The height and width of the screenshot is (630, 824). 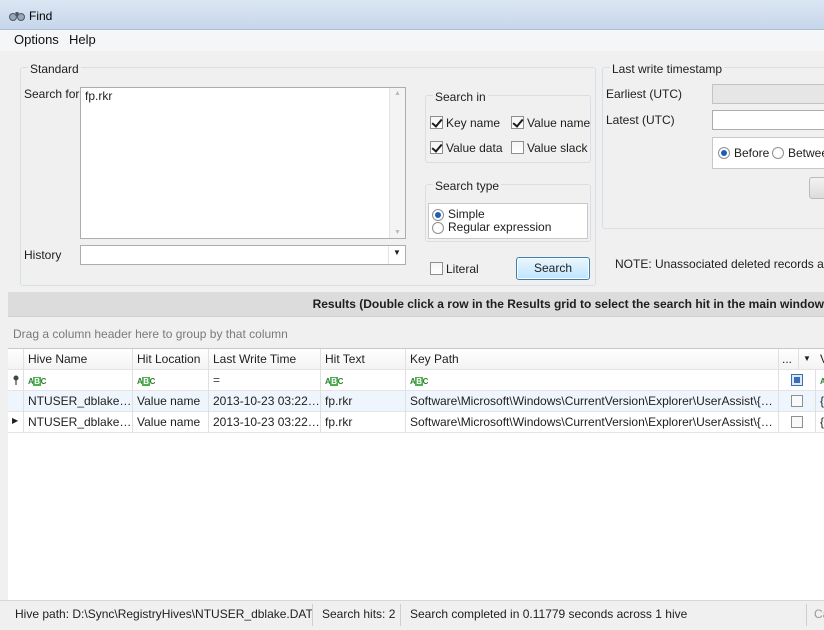 What do you see at coordinates (819, 614) in the screenshot?
I see `status-cancel: Ca` at bounding box center [819, 614].